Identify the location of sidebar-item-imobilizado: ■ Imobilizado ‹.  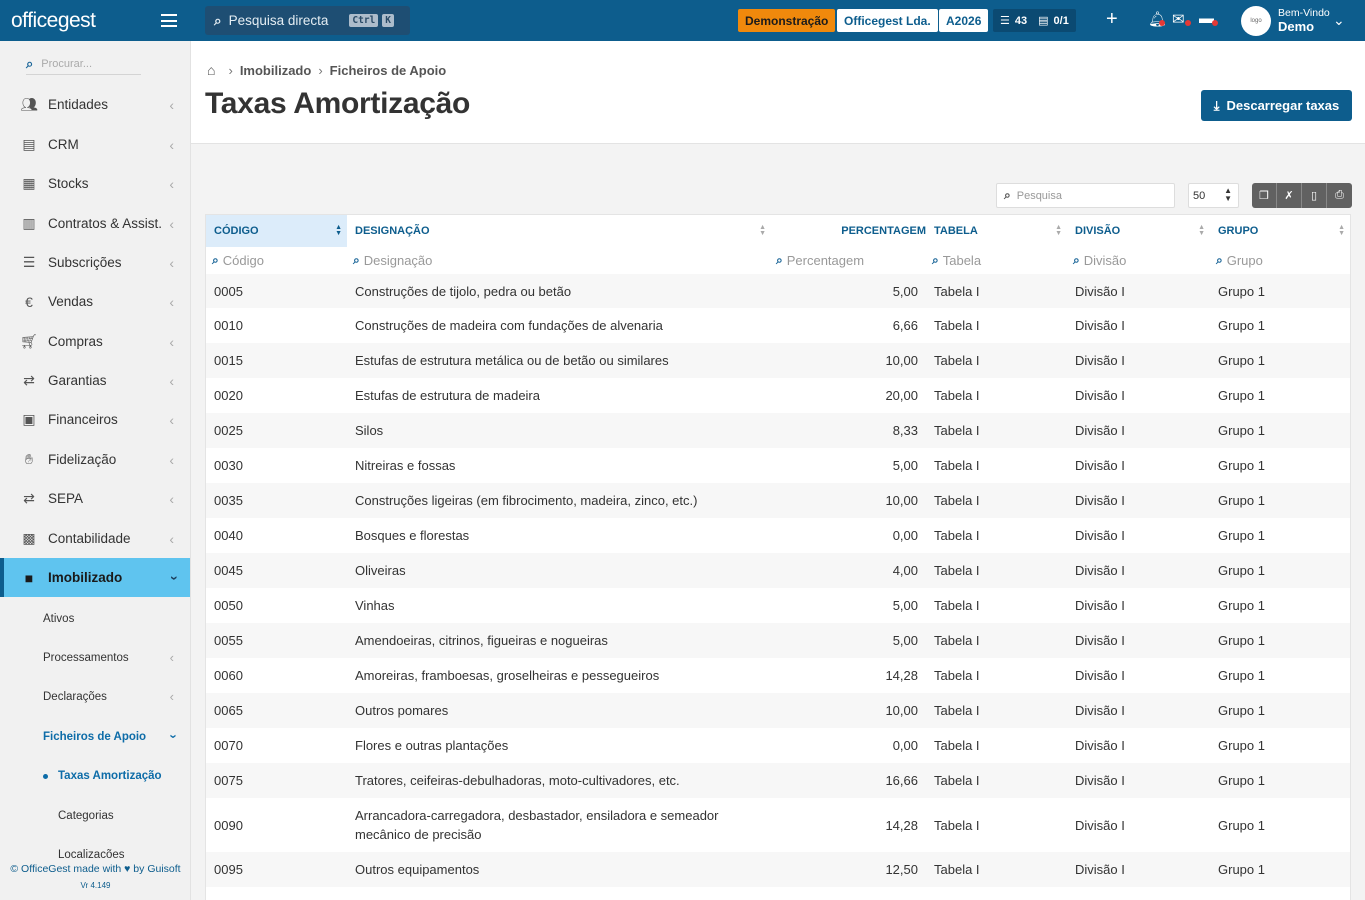
(95, 577).